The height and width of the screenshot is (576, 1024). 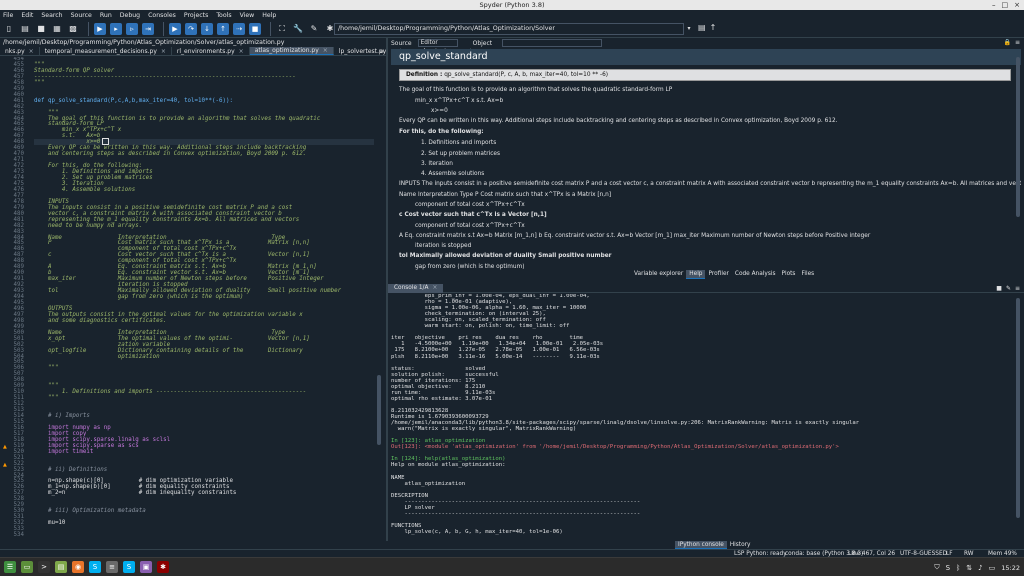 I want to click on pane-tab-files: Files, so click(x=807, y=274).